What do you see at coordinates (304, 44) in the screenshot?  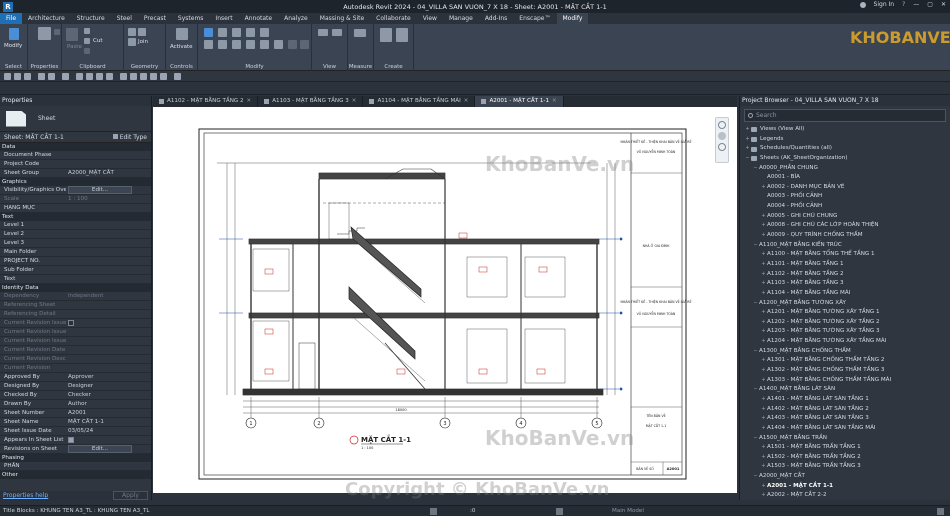 I see `delete-icon` at bounding box center [304, 44].